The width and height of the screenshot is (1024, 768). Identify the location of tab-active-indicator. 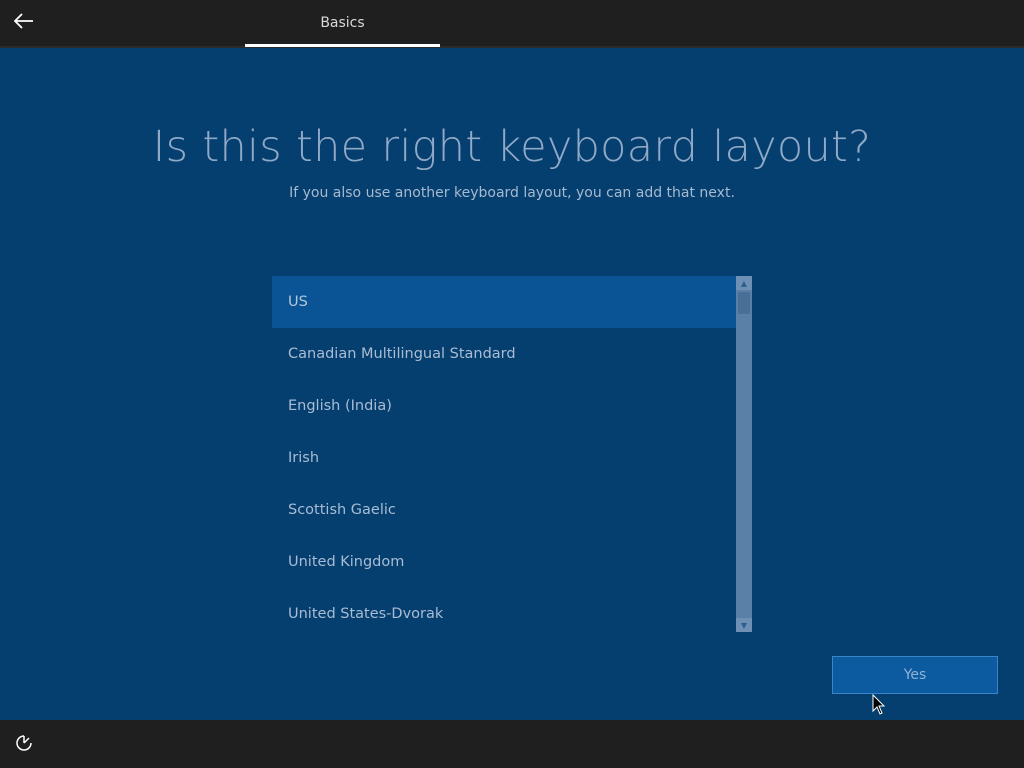
(342, 45).